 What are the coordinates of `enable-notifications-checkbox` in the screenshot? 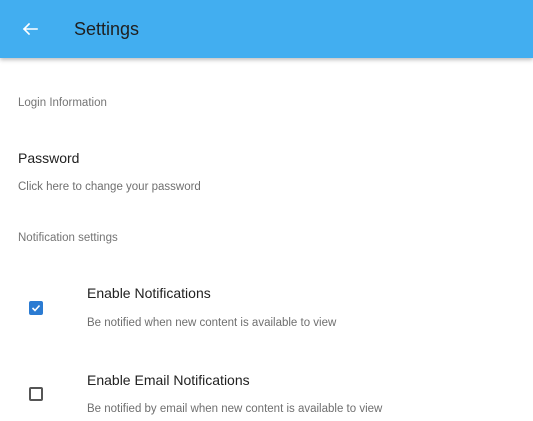 It's located at (36, 308).